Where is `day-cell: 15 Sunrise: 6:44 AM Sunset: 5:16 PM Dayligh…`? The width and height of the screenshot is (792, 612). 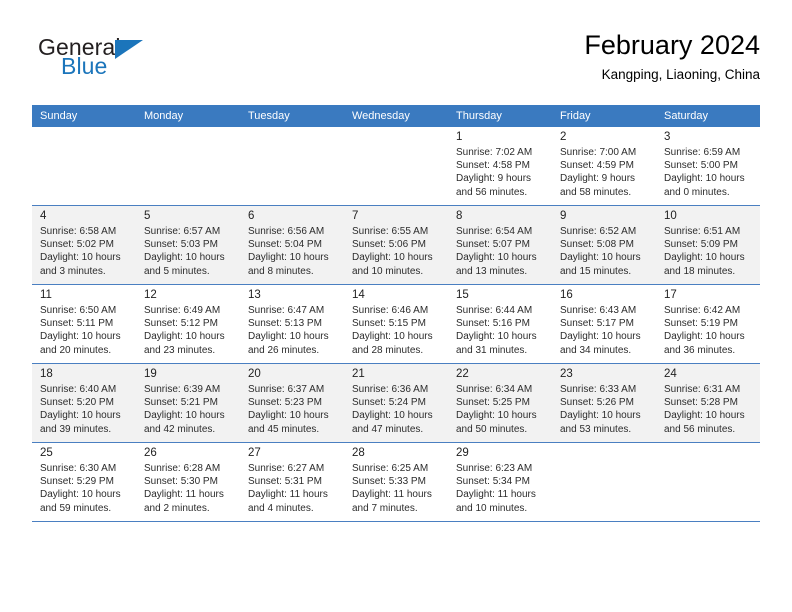 day-cell: 15 Sunrise: 6:44 AM Sunset: 5:16 PM Dayligh… is located at coordinates (500, 324).